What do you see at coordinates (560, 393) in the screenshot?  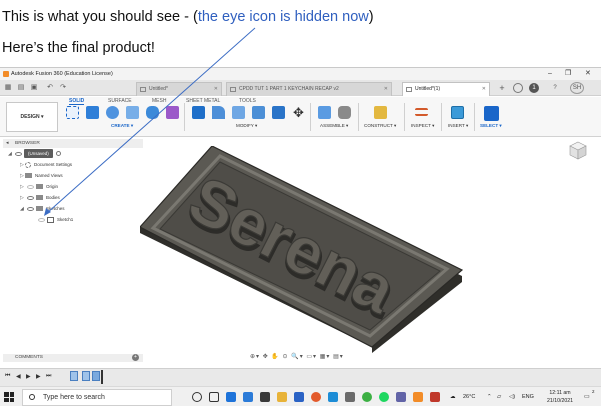 I see `clock-time: 12:11 am` at bounding box center [560, 393].